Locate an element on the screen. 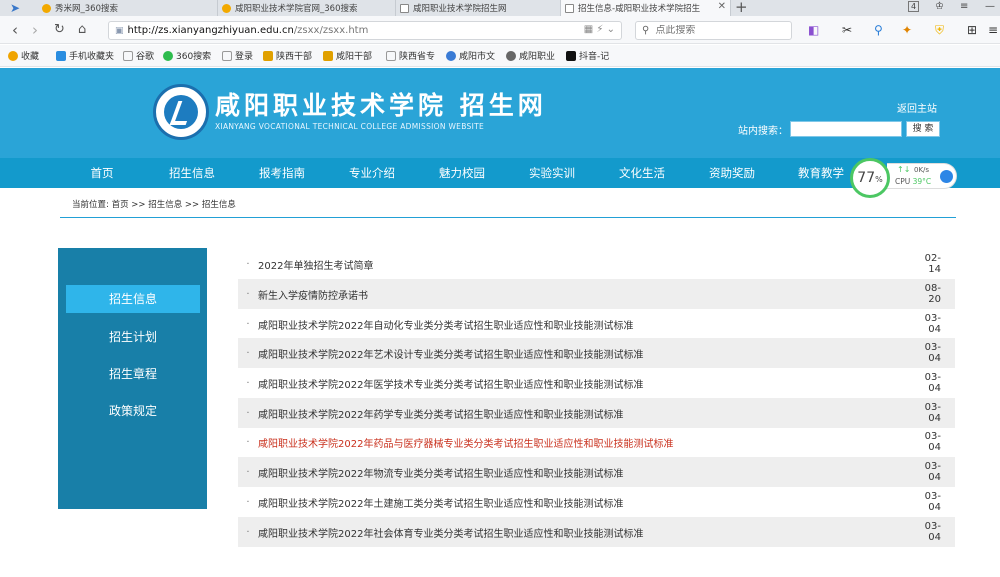 This screenshot has height=577, width=1000. forward-icon: › is located at coordinates (35, 30).